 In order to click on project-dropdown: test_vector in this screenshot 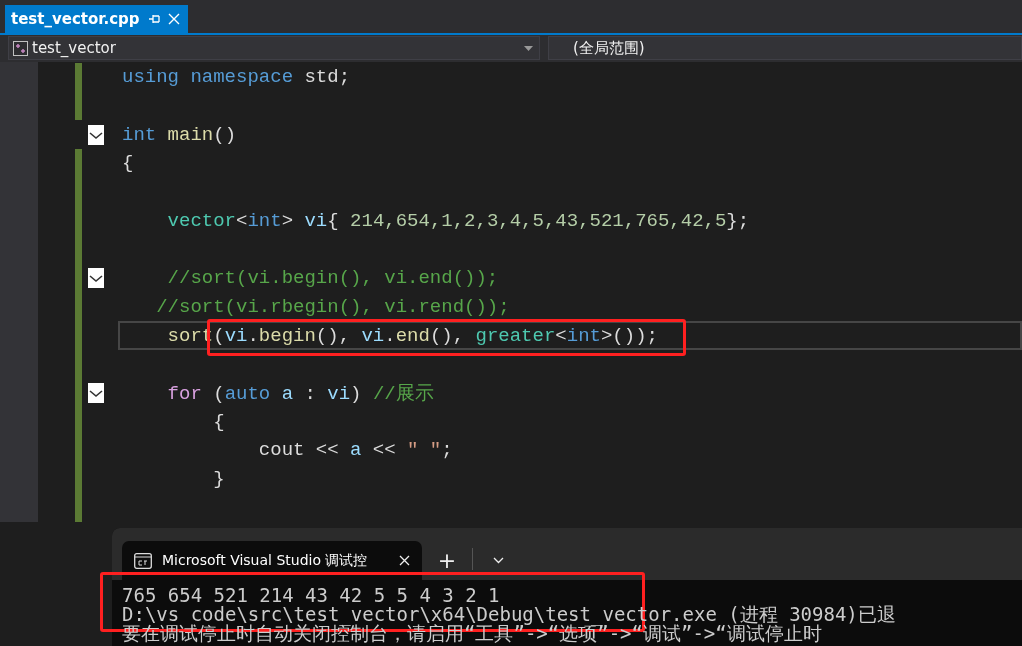, I will do `click(274, 48)`.